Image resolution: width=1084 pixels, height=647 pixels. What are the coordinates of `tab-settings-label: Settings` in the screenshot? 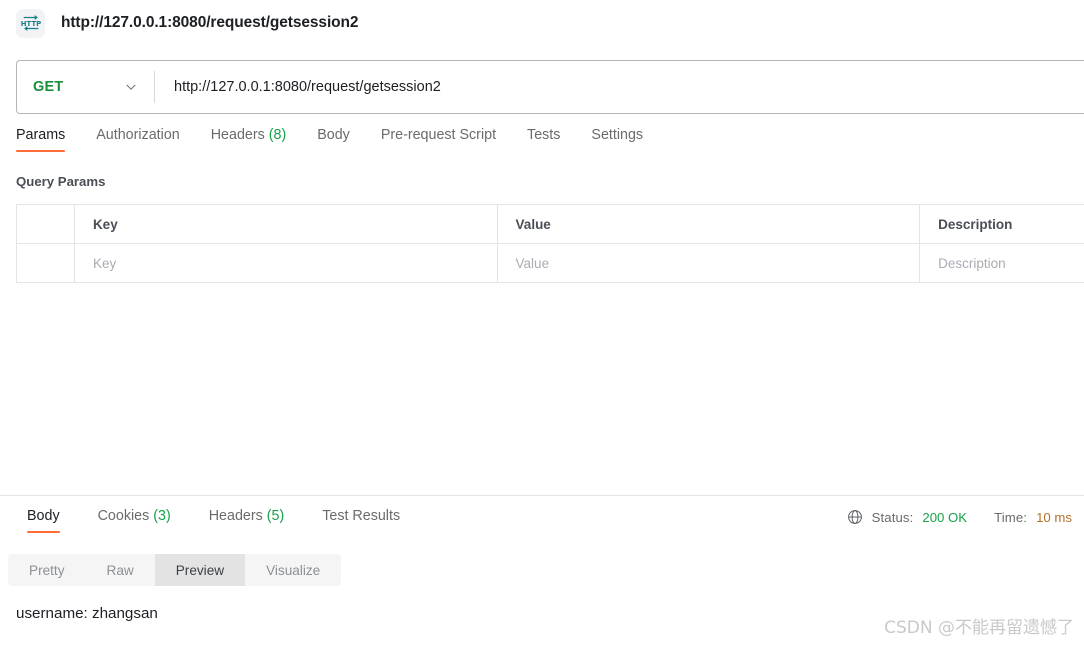 It's located at (617, 135).